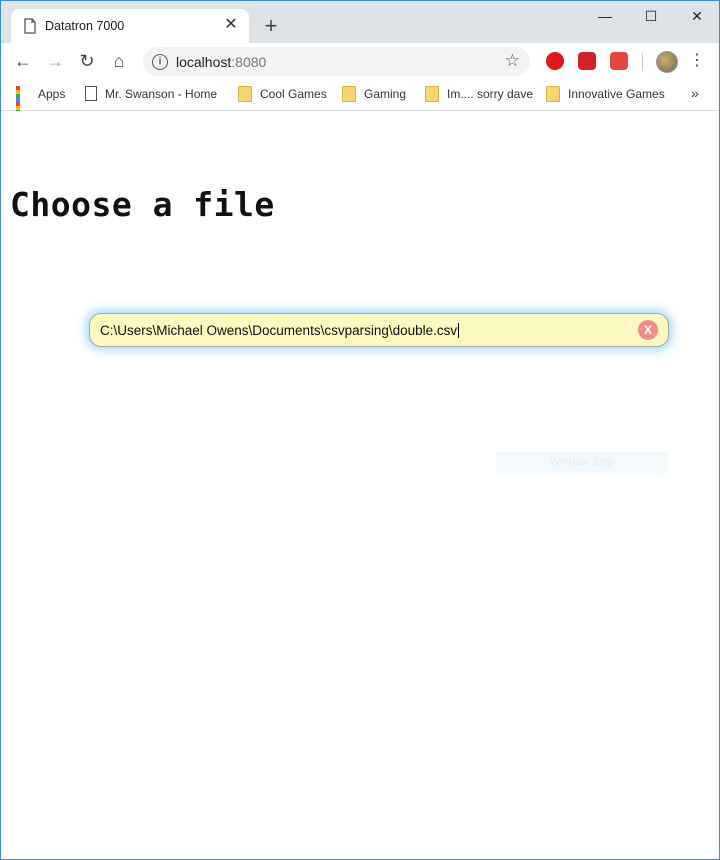 The width and height of the screenshot is (720, 860). I want to click on minimize-button: —, so click(605, 16).